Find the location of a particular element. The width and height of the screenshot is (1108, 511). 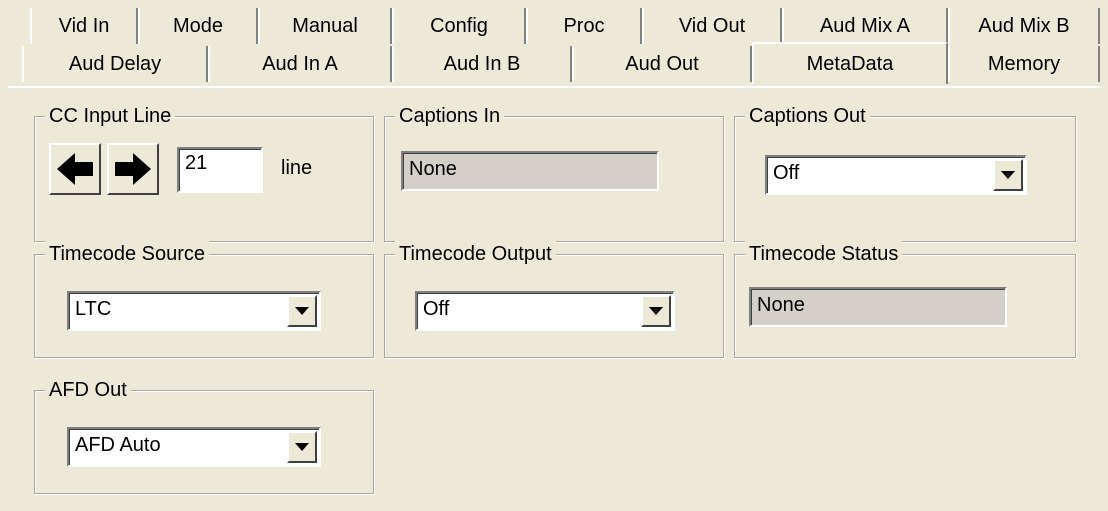

tab-mode: Mode is located at coordinates (198, 26).